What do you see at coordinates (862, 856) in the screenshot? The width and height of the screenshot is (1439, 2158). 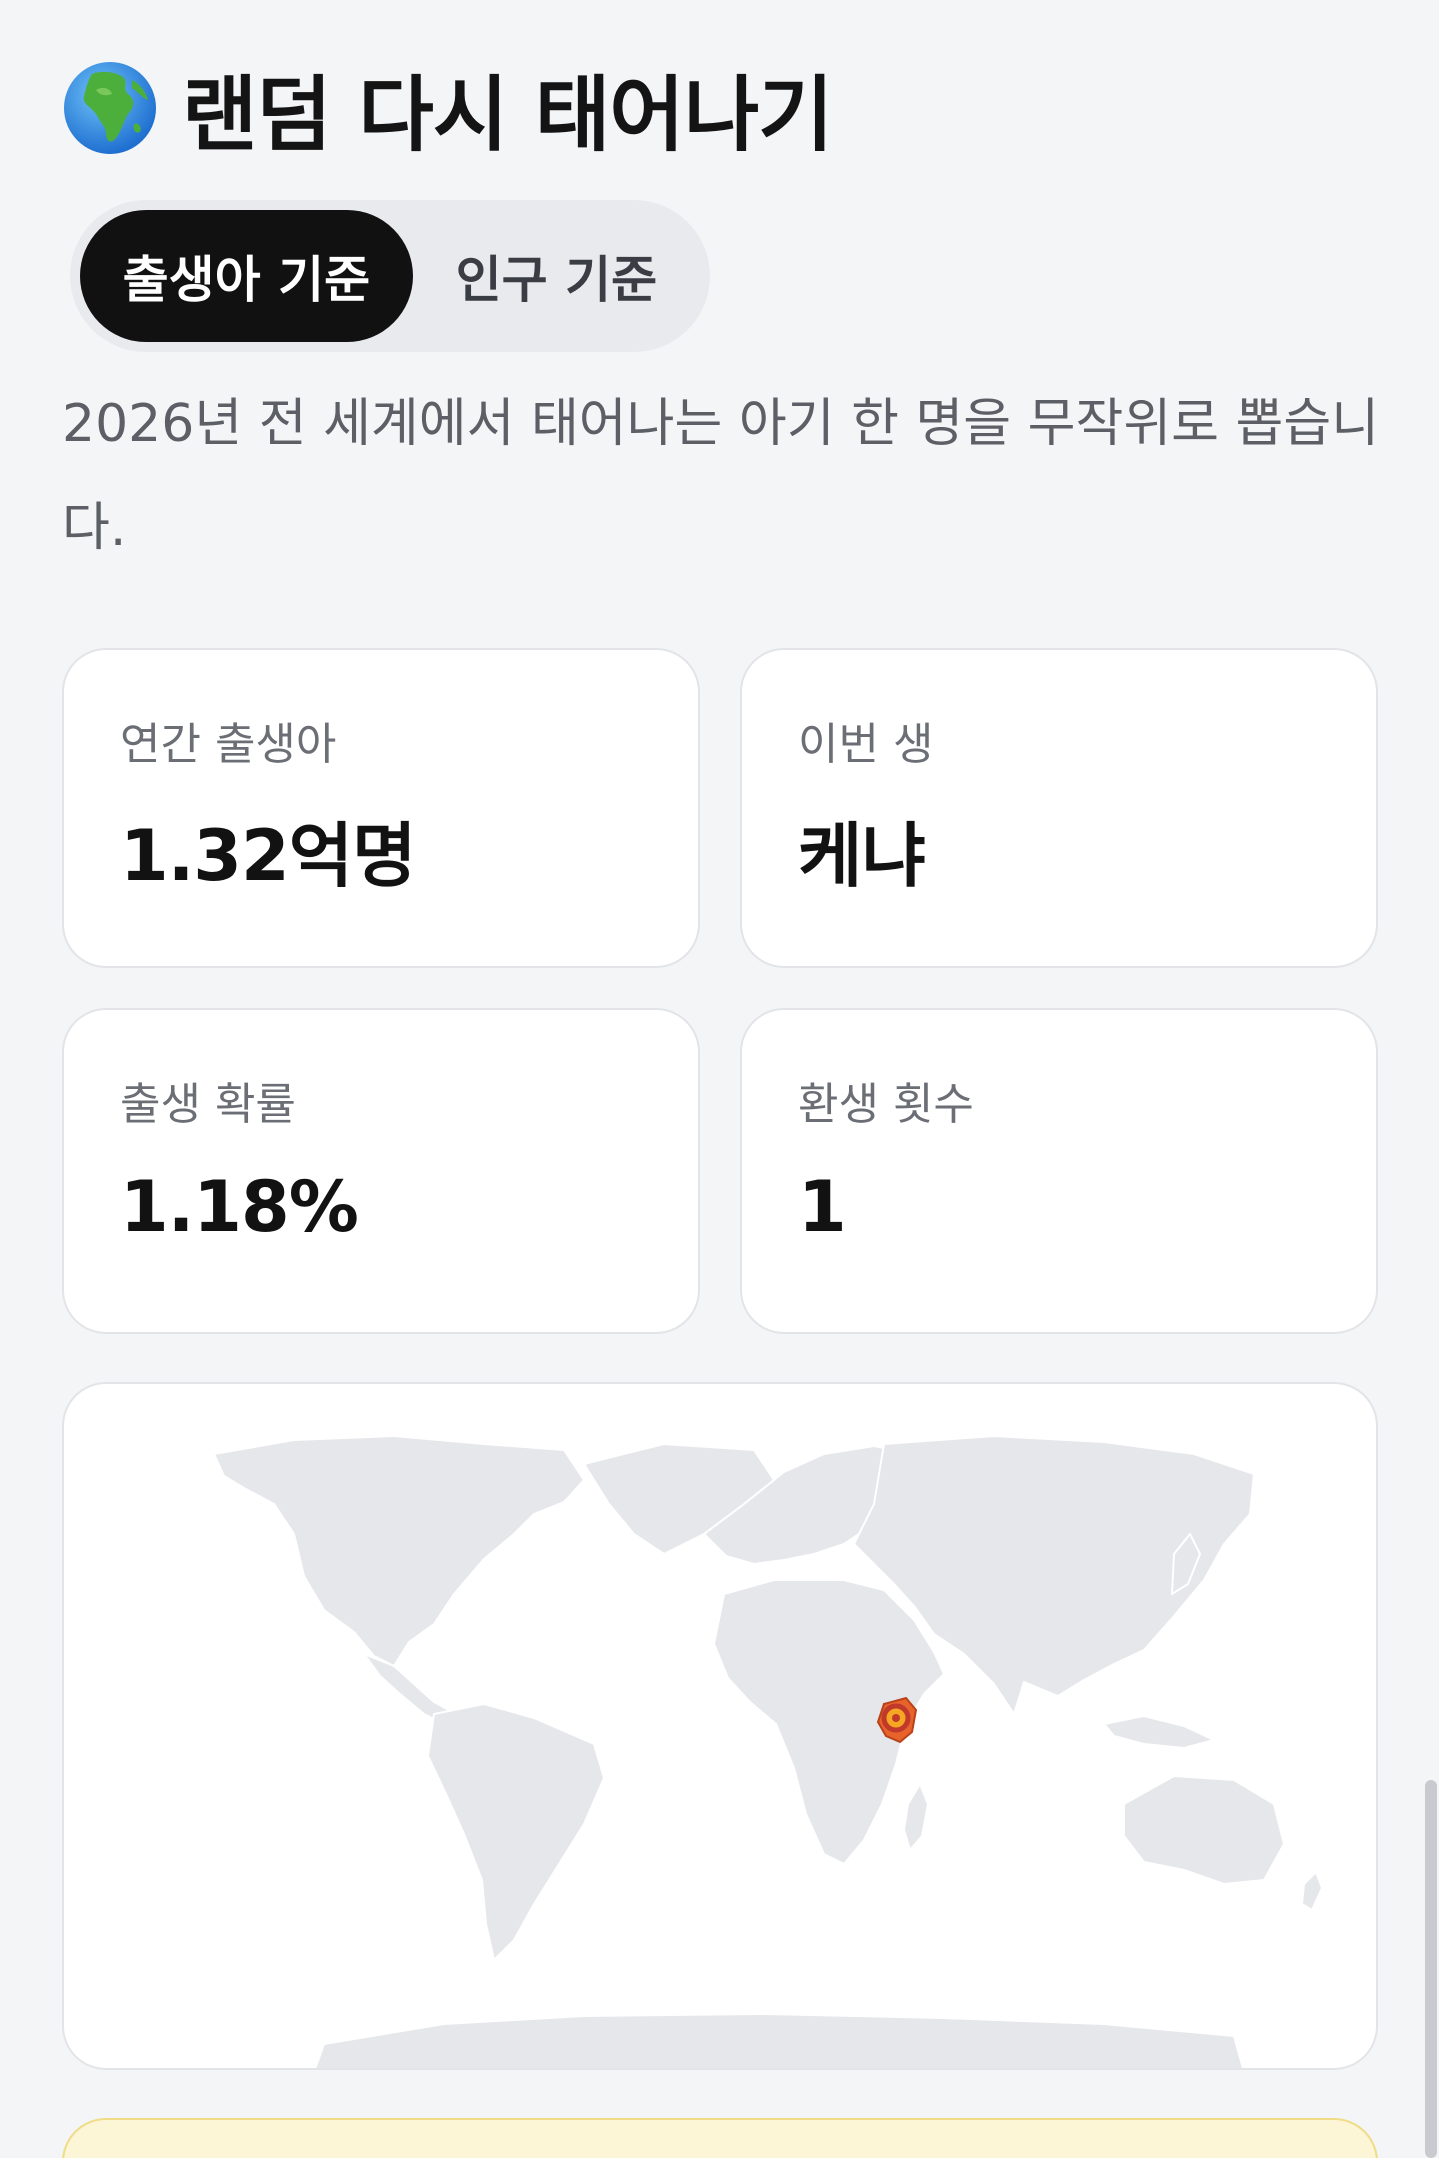 I see `stat-value: 케냐` at bounding box center [862, 856].